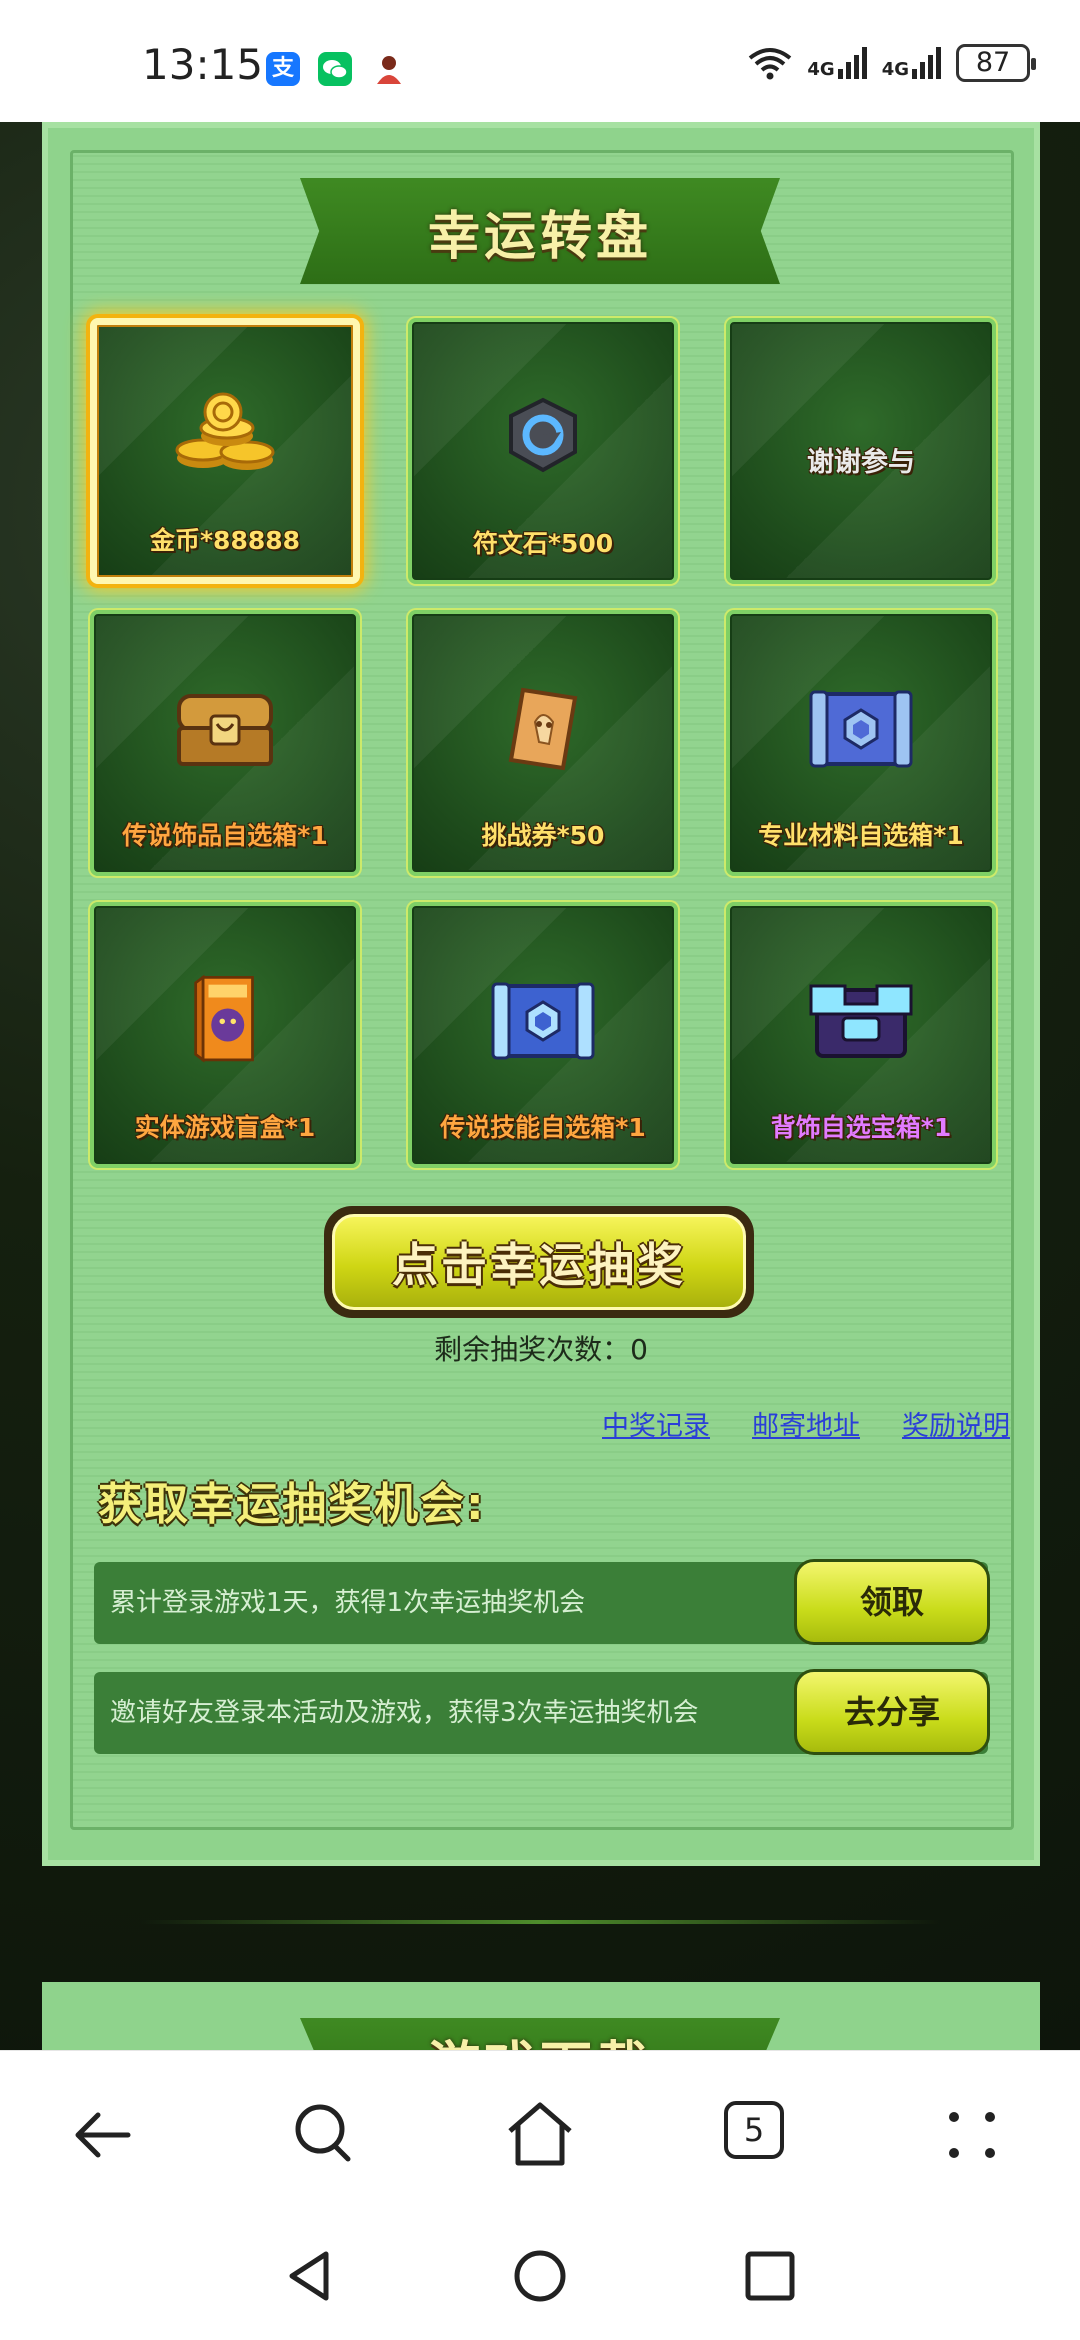 The image size is (1080, 2340). I want to click on prize-label: 挑战券*50, so click(543, 835).